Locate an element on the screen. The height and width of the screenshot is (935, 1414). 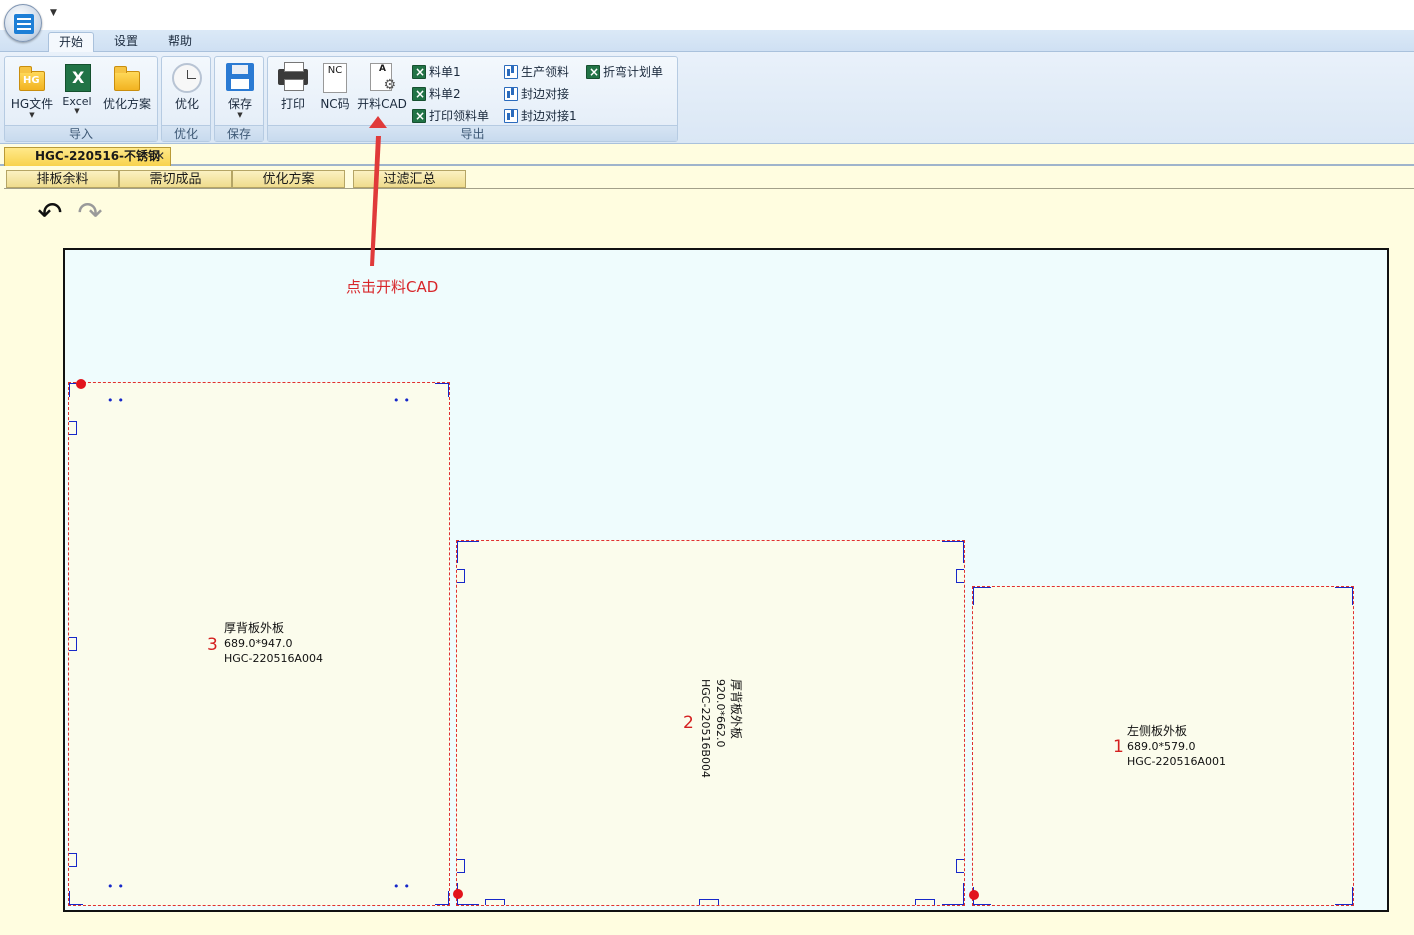
group-optimize: 优化 优化 is located at coordinates (186, 99).